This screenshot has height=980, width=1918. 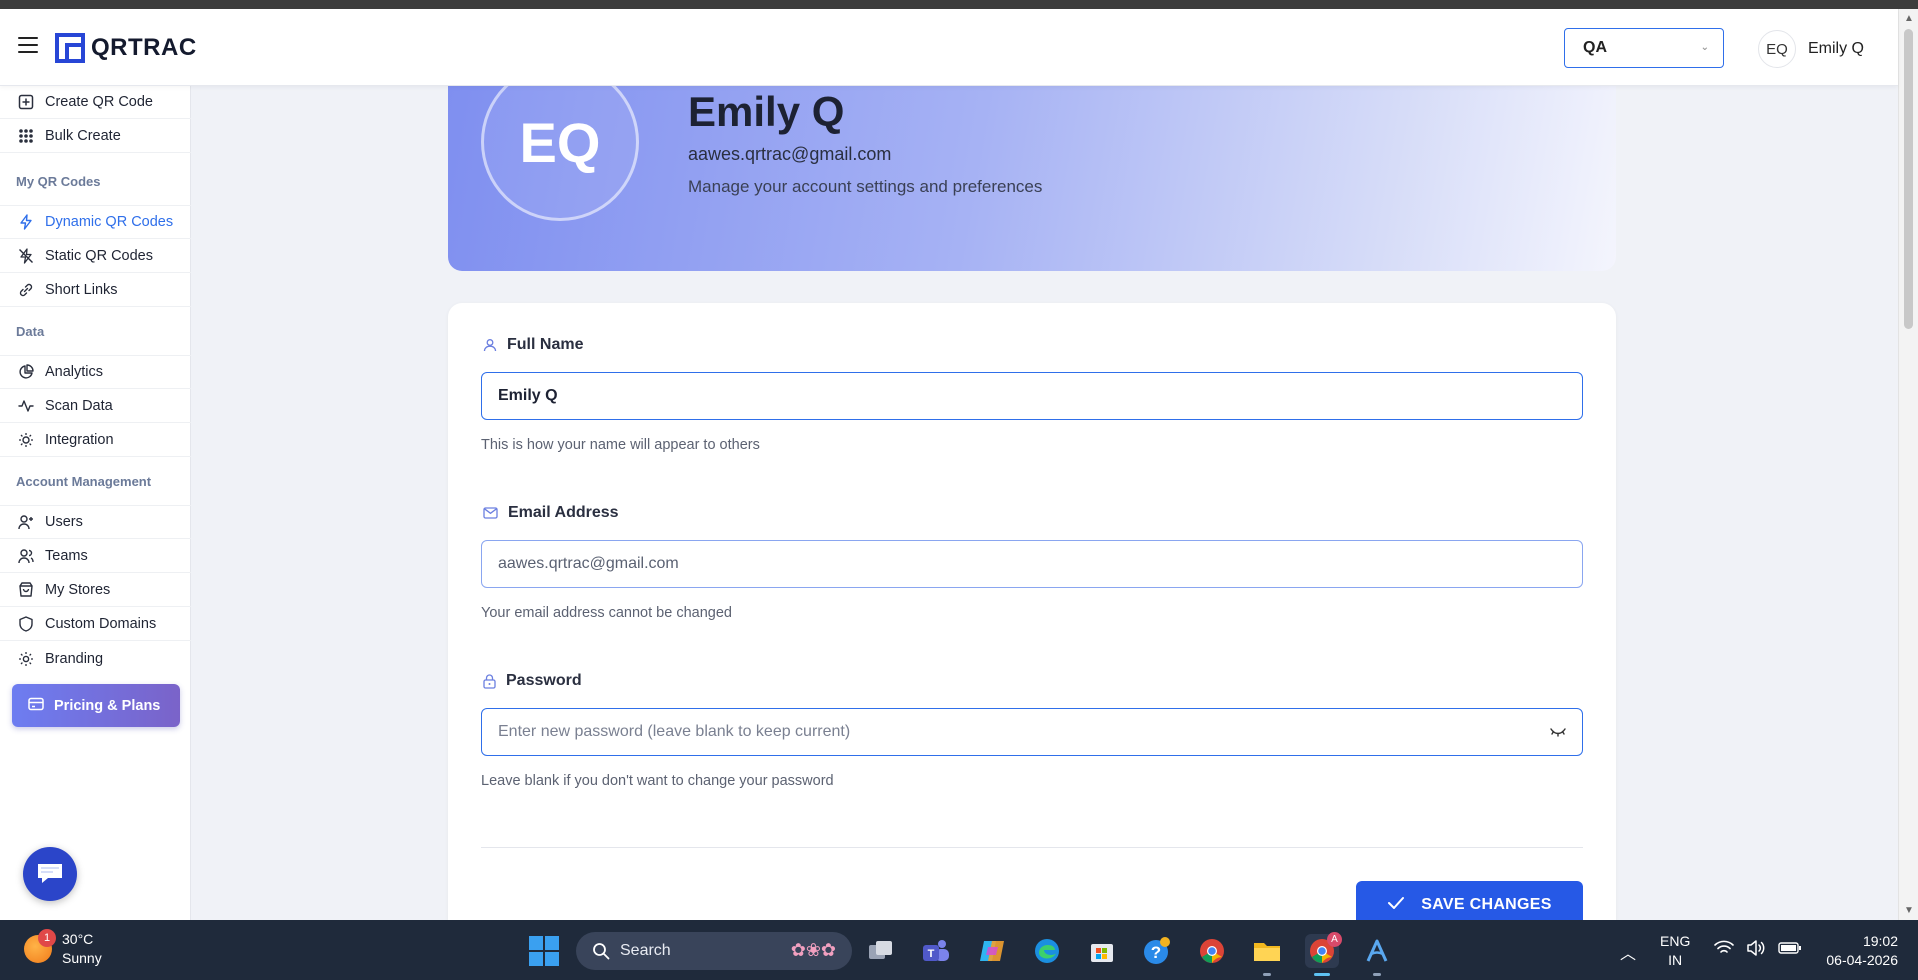 I want to click on sidebar-item-analytics: Analytics, so click(x=95, y=372).